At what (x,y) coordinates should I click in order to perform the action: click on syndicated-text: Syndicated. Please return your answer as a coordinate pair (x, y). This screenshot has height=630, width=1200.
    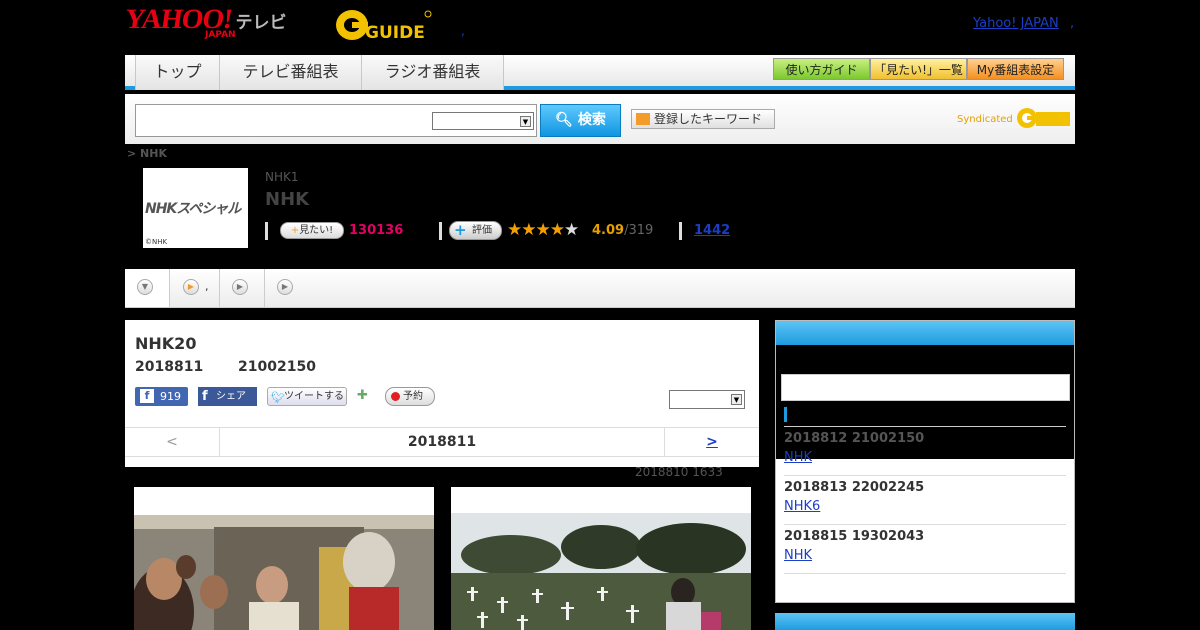
    Looking at the image, I should click on (985, 119).